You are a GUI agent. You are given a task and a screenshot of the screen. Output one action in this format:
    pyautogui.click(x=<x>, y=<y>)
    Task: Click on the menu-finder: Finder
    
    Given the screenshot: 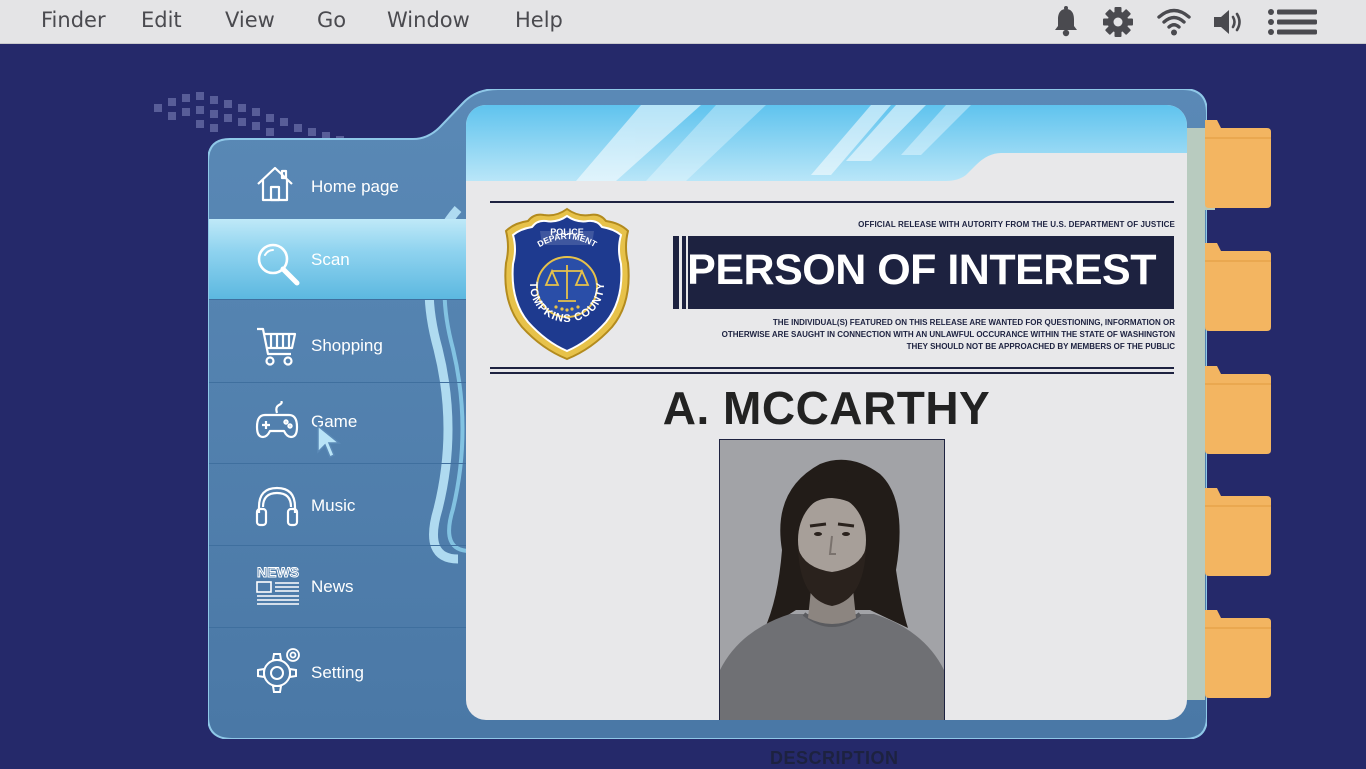 What is the action you would take?
    pyautogui.click(x=73, y=20)
    